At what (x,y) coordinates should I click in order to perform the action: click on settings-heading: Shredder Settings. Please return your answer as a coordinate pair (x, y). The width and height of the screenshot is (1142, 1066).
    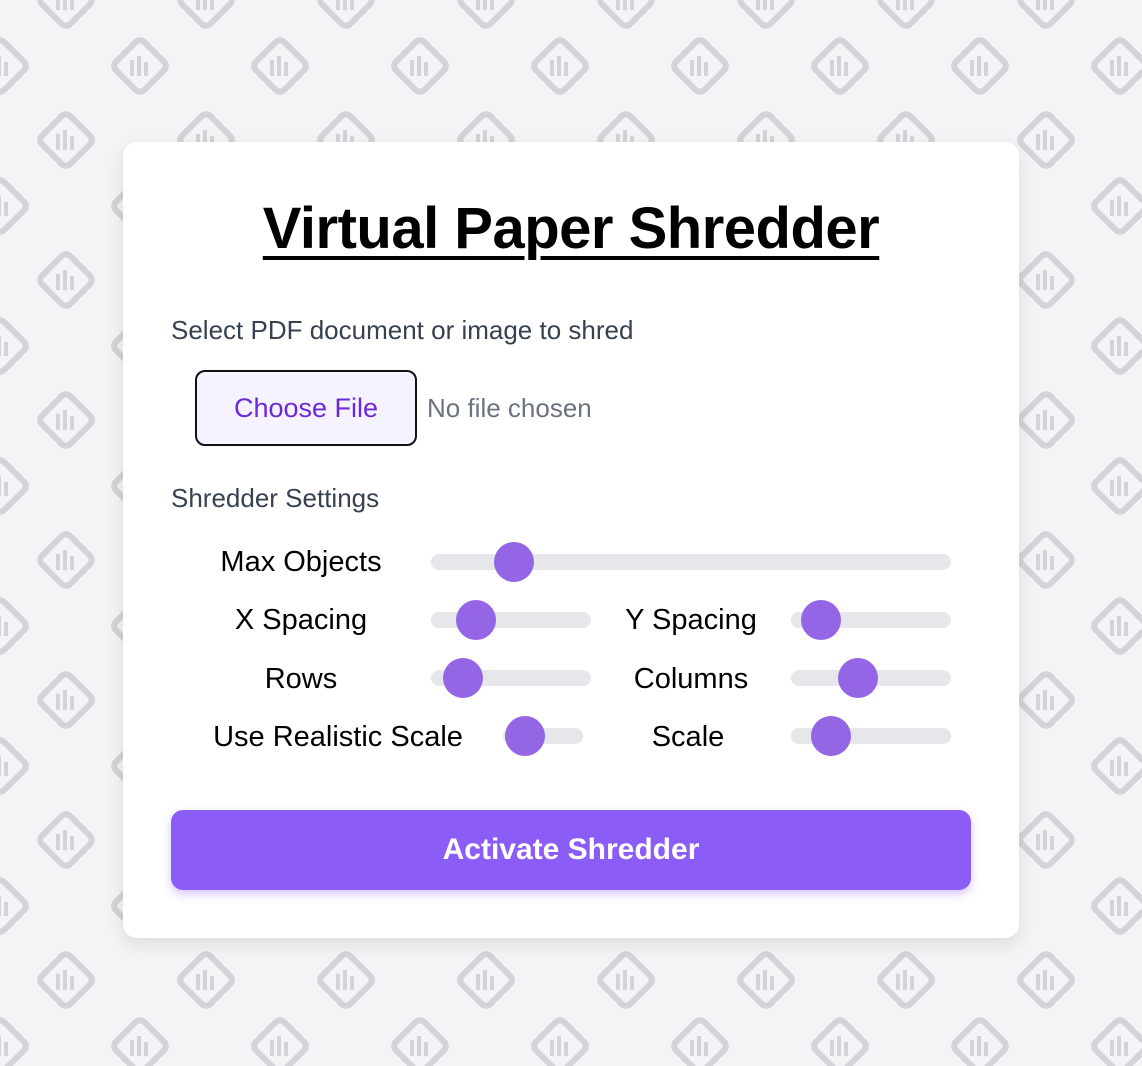
    Looking at the image, I should click on (275, 498).